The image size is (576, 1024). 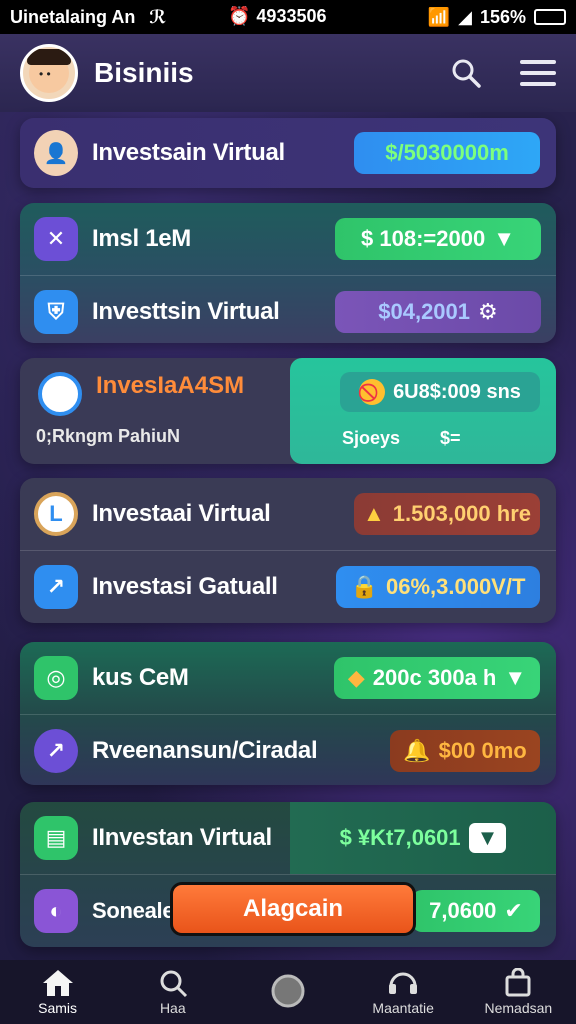 What do you see at coordinates (144, 72) in the screenshot?
I see `page-title: Bisiniis` at bounding box center [144, 72].